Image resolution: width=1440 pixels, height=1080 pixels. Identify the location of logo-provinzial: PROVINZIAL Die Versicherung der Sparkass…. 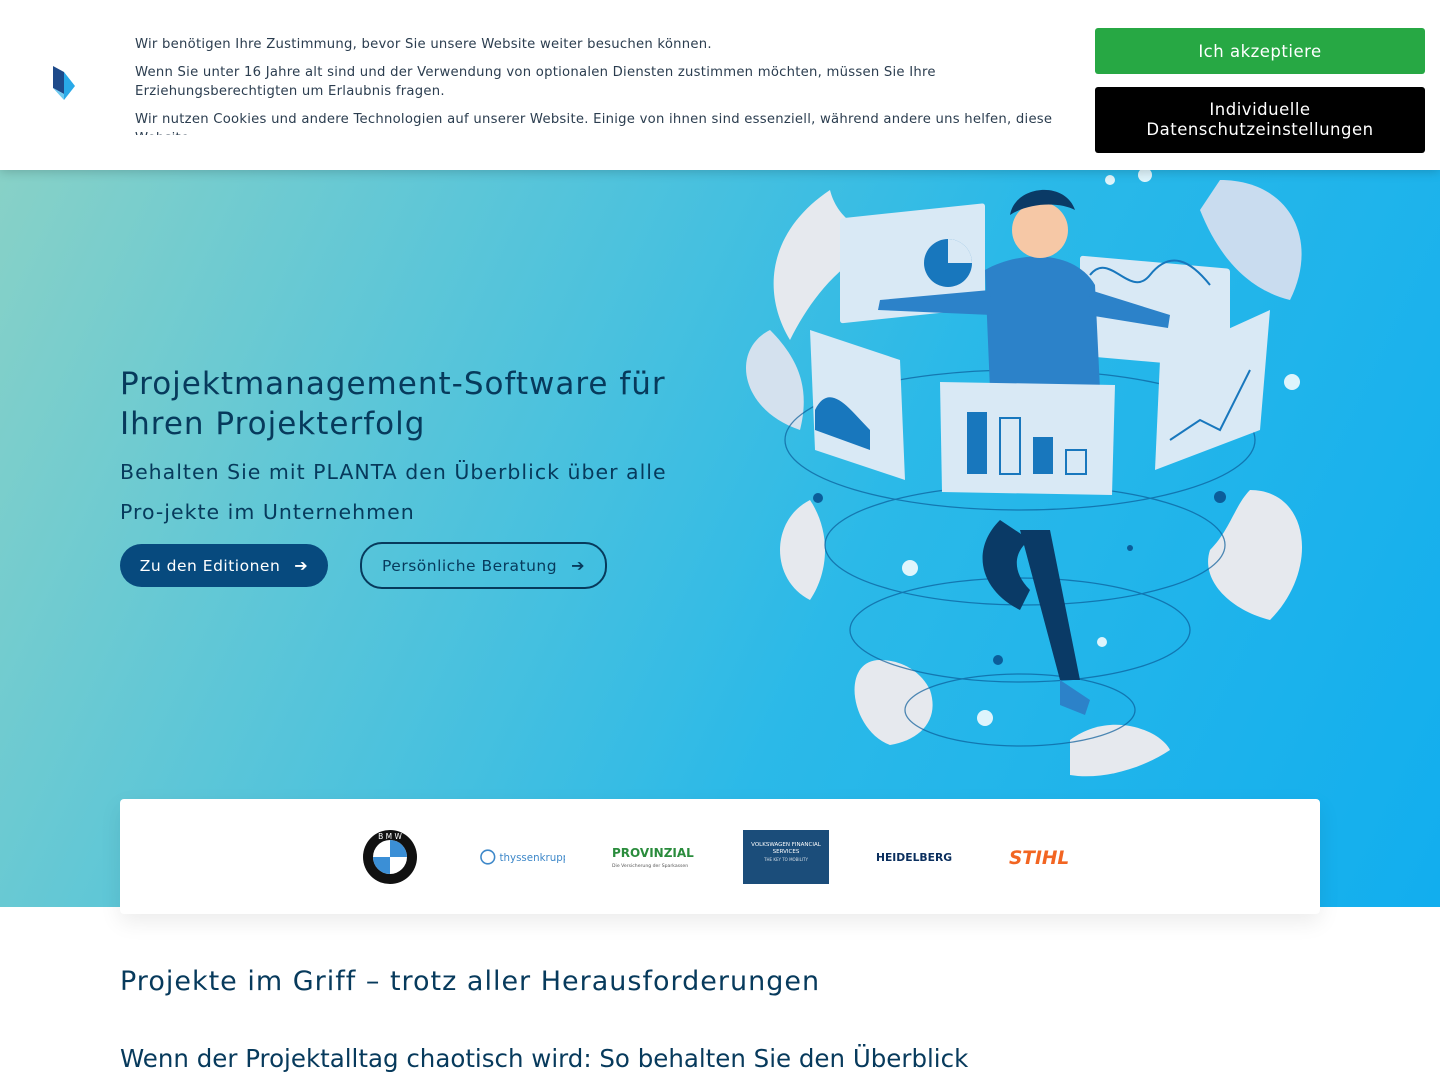
(654, 857).